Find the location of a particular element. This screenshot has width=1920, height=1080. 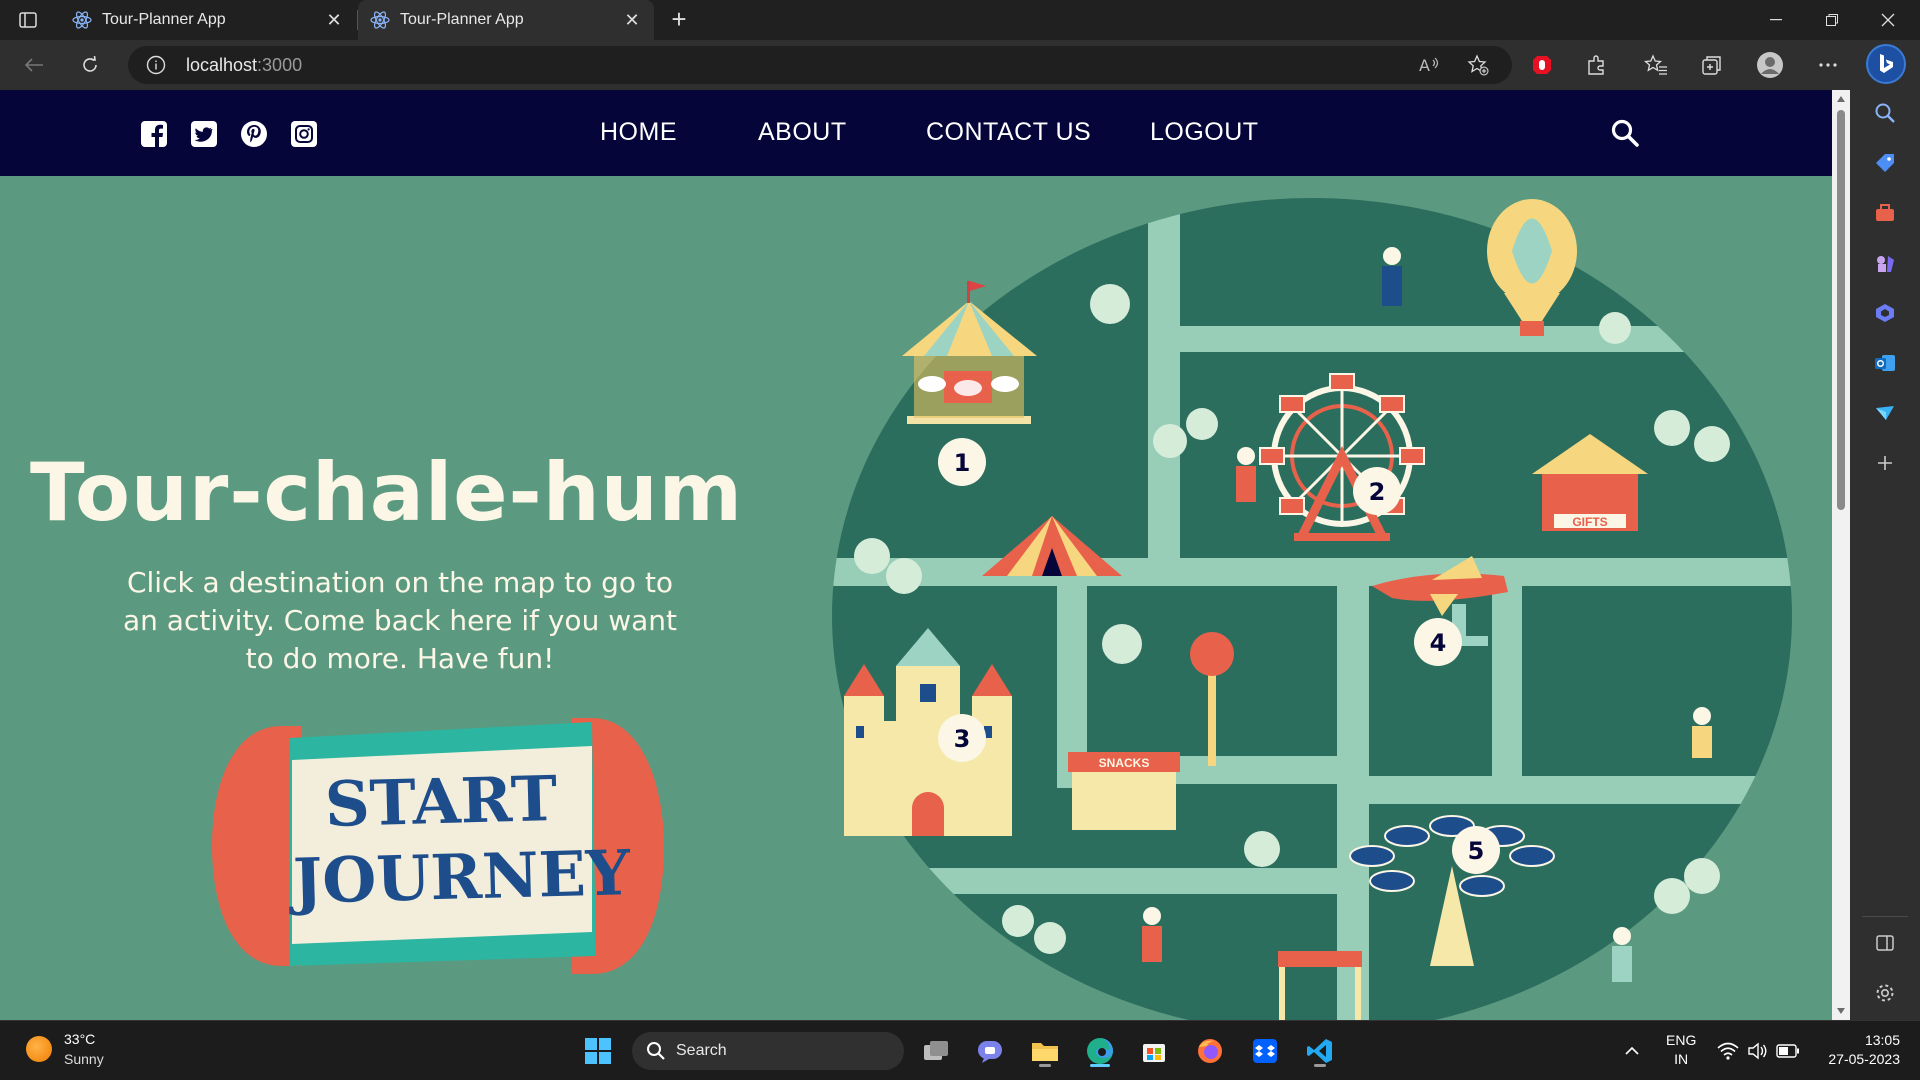

vscode-icon is located at coordinates (1320, 1051).